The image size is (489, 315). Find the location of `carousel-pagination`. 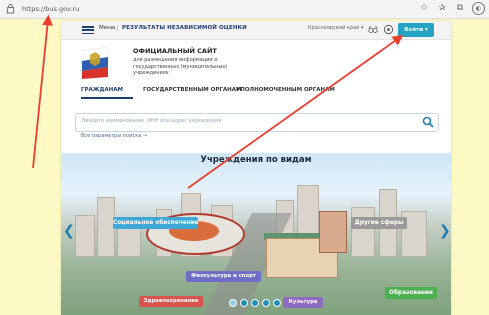

carousel-pagination is located at coordinates (255, 303).